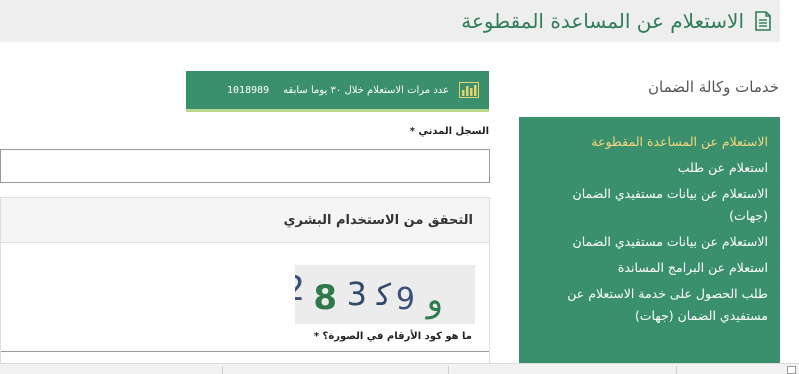  Describe the element at coordinates (649, 142) in the screenshot. I see `sidebar-item-lump-sum-inquiry: الاستعلام عن المساعدة المقطوعة` at that location.